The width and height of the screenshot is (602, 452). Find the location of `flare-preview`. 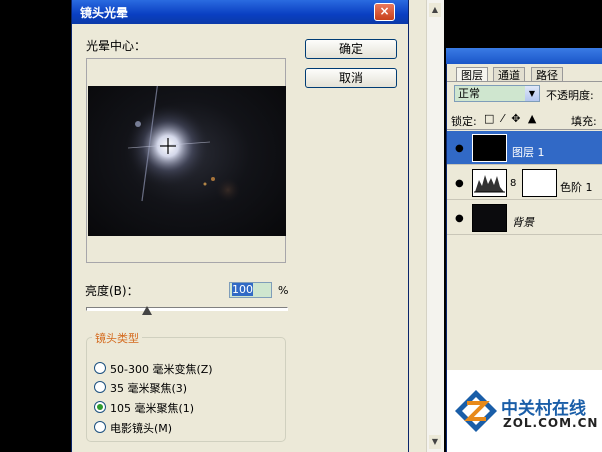

flare-preview is located at coordinates (187, 161).